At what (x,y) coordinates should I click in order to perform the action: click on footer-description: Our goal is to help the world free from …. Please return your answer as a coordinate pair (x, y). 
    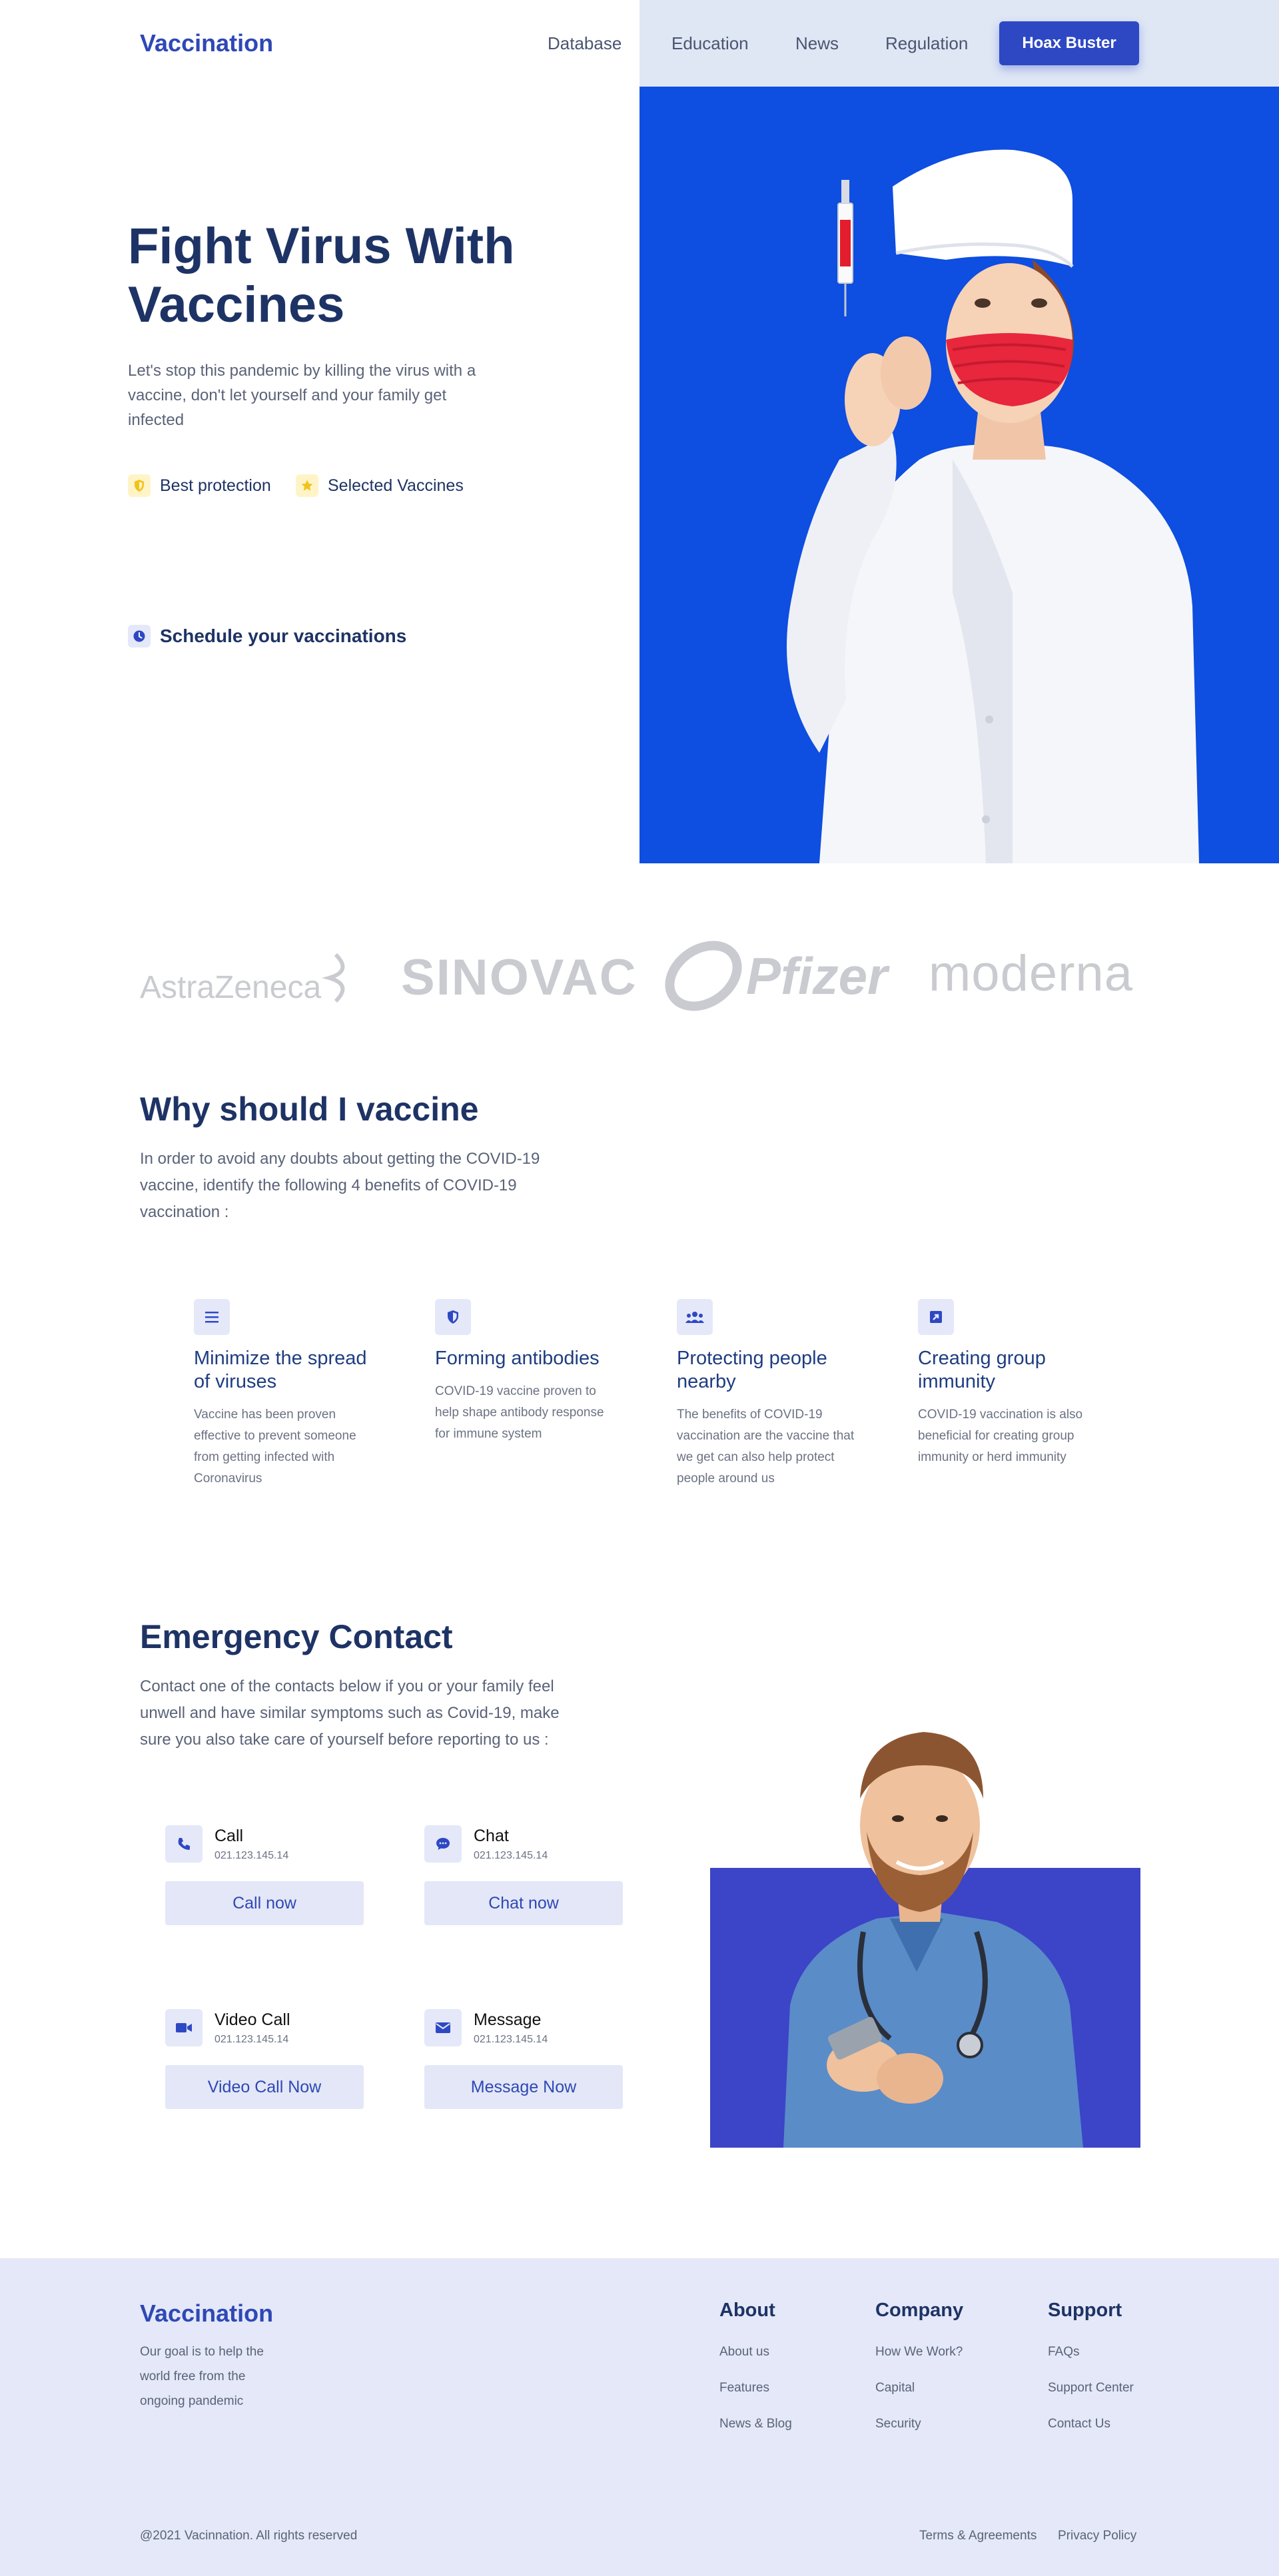
    Looking at the image, I should click on (202, 2377).